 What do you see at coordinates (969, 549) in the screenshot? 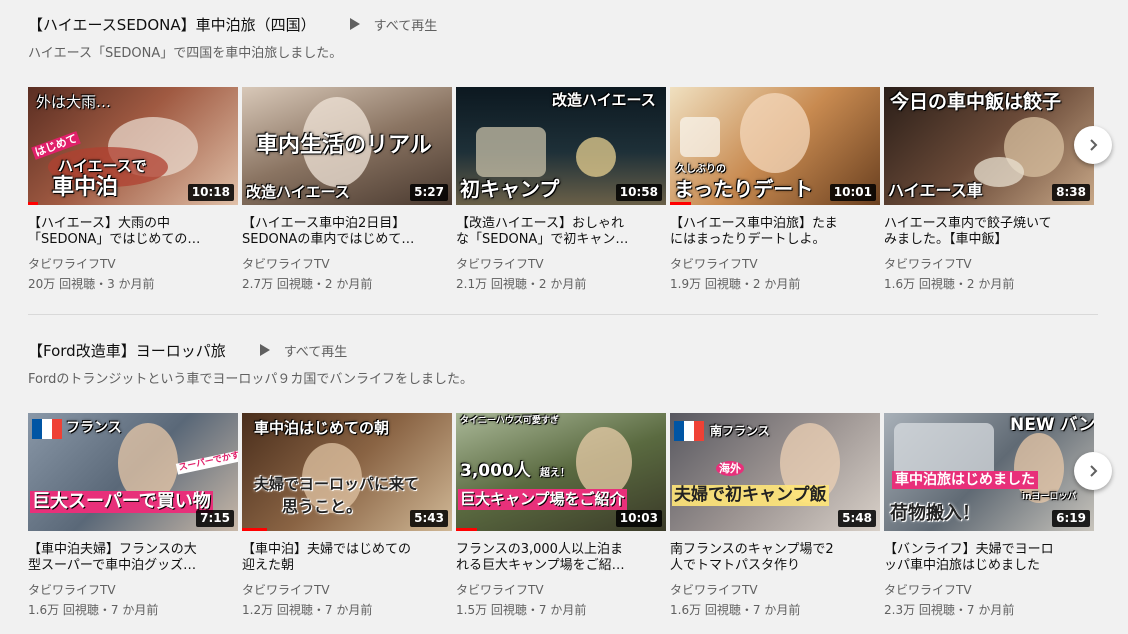
I see `video-title-line: 【バンライフ】夫婦でヨーロ` at bounding box center [969, 549].